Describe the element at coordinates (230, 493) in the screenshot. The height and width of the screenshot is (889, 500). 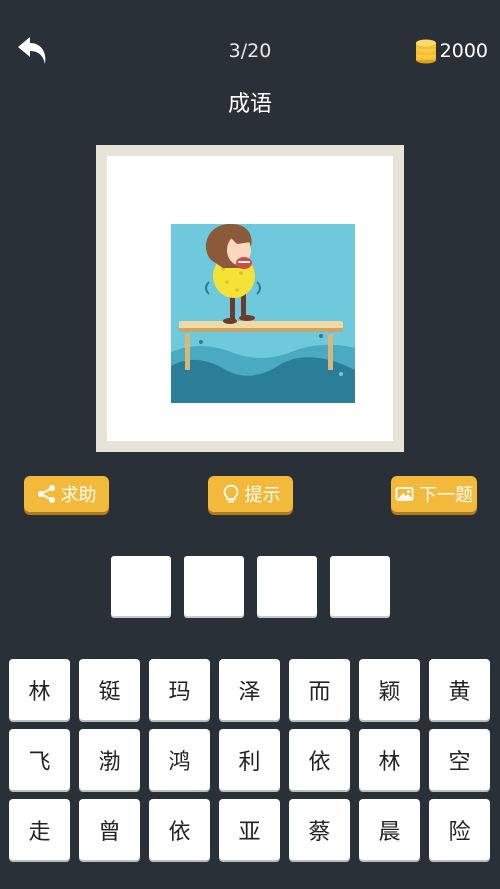
I see `lightbulb-icon` at that location.